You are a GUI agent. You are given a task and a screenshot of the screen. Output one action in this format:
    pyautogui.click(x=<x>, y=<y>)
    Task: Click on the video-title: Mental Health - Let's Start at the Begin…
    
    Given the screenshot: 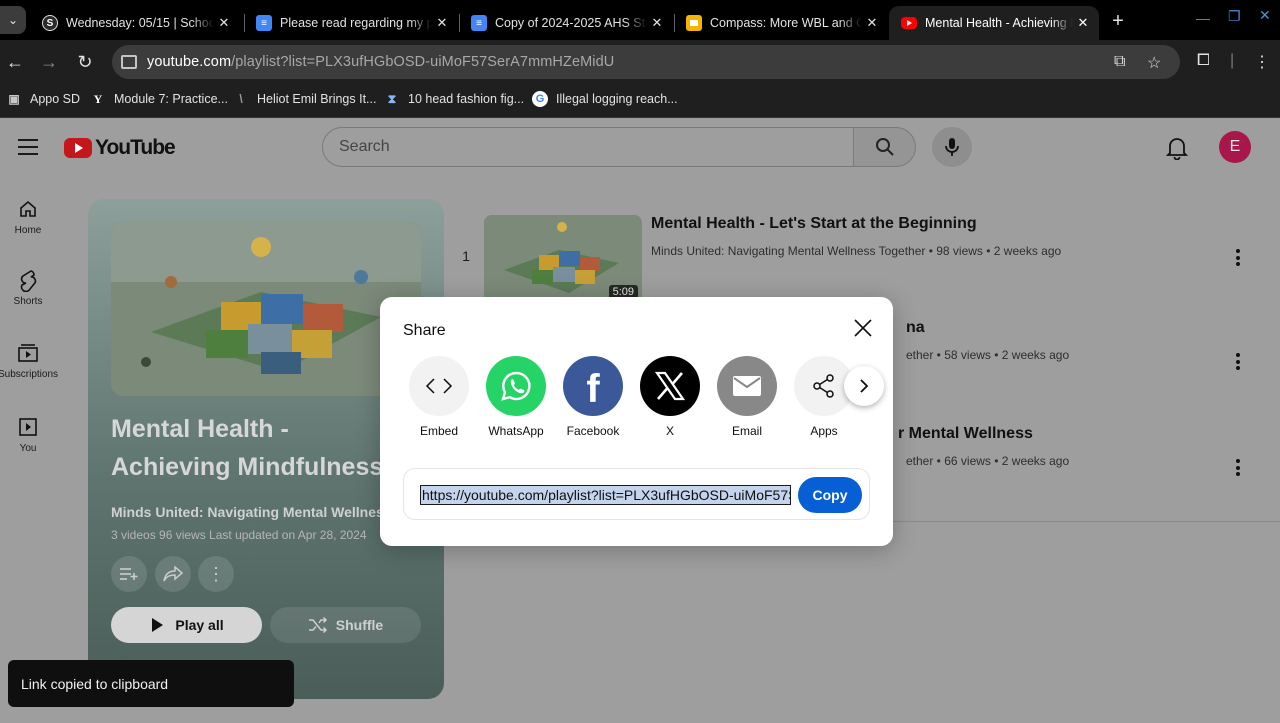 What is the action you would take?
    pyautogui.click(x=814, y=224)
    